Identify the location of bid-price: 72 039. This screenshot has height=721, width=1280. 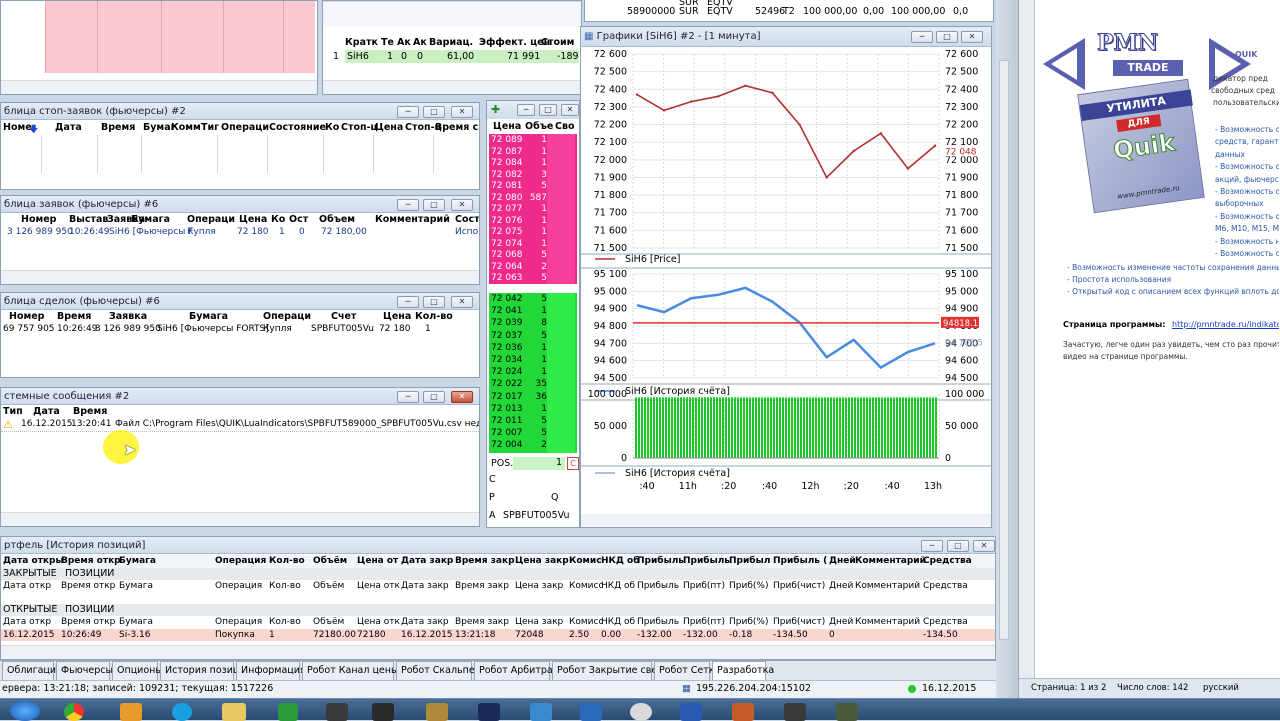
(507, 323).